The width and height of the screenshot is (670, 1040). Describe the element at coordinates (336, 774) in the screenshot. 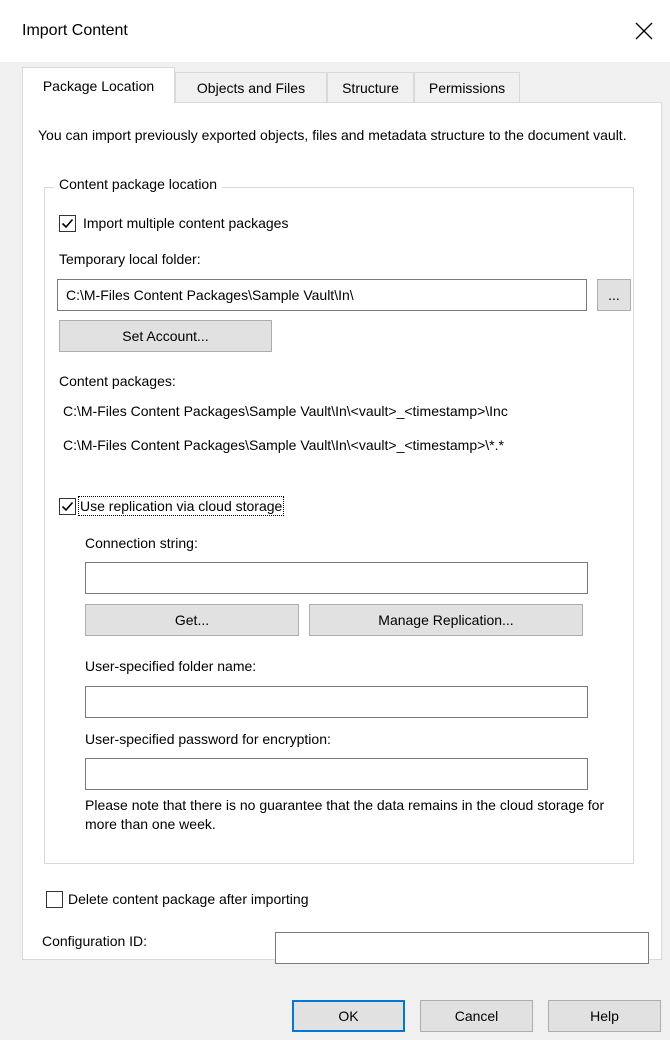

I see `password-input` at that location.